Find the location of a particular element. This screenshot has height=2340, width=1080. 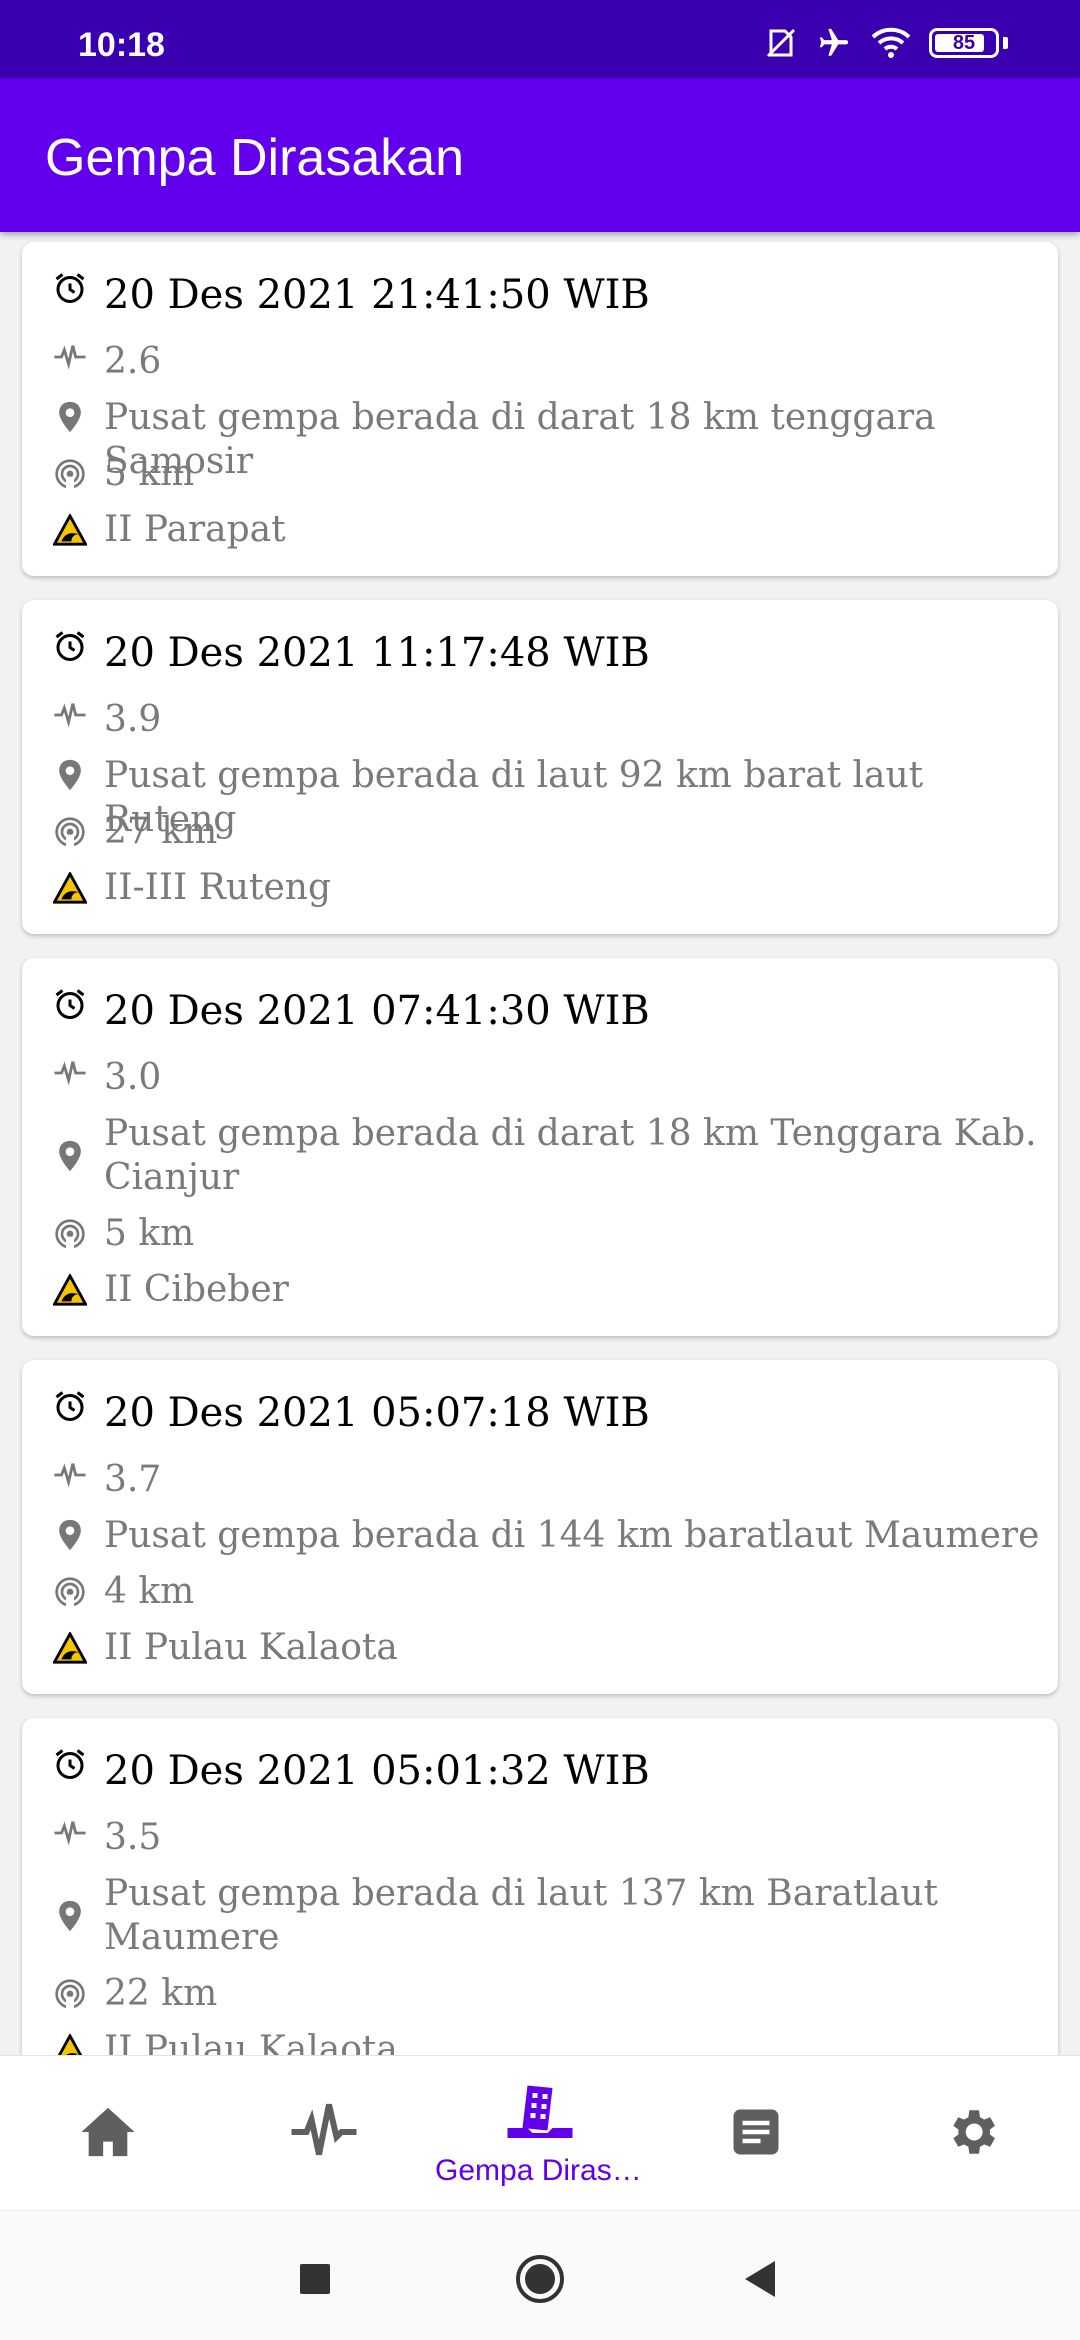

nav-home is located at coordinates (108, 2133).